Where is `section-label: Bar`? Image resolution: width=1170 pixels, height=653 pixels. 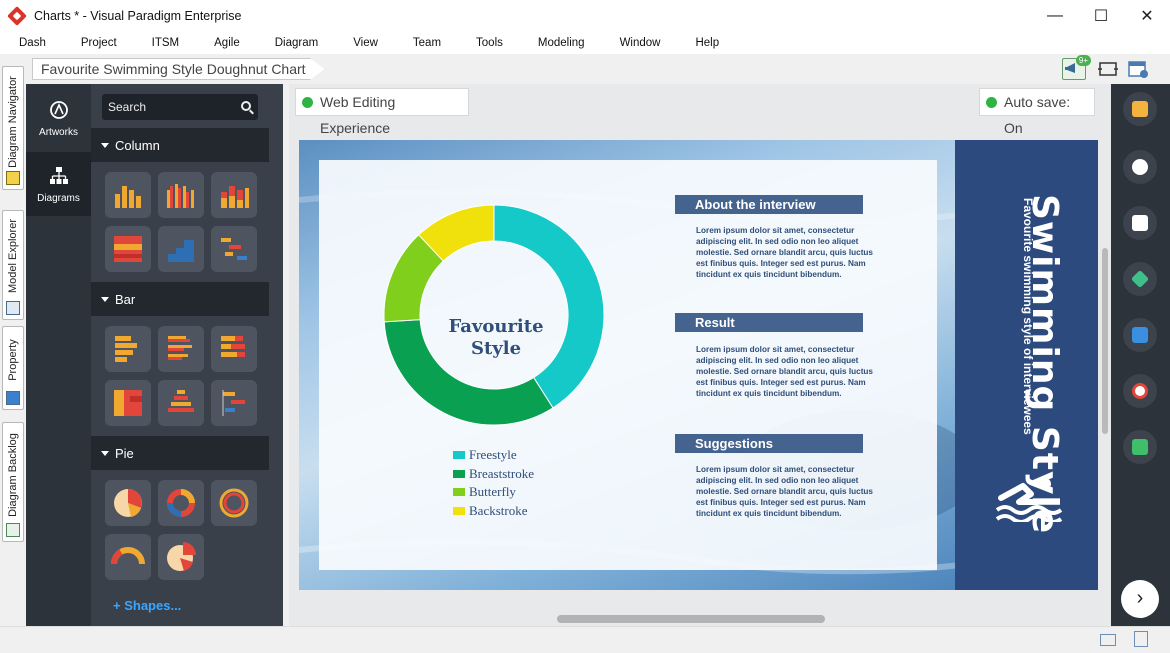 section-label: Bar is located at coordinates (125, 299).